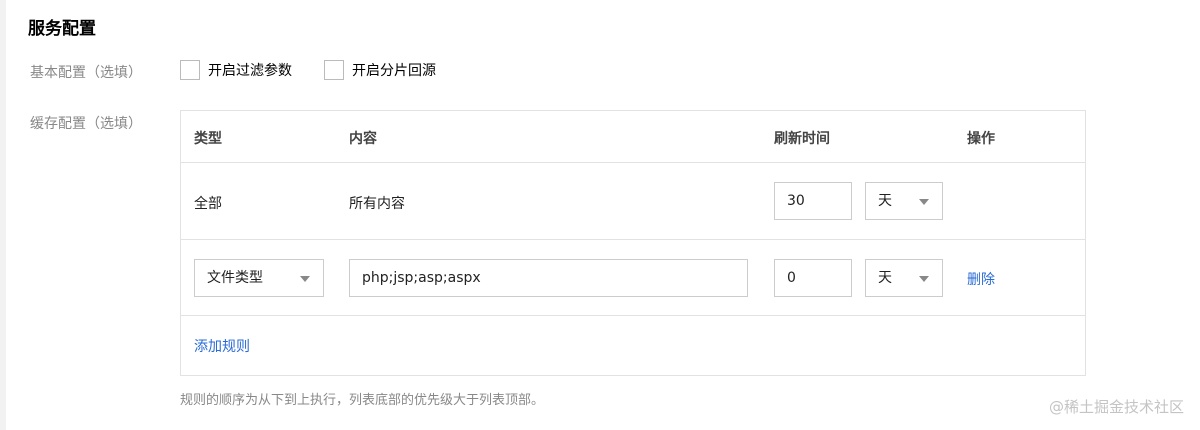 This screenshot has height=430, width=1200. I want to click on row-type: 全部, so click(208, 204).